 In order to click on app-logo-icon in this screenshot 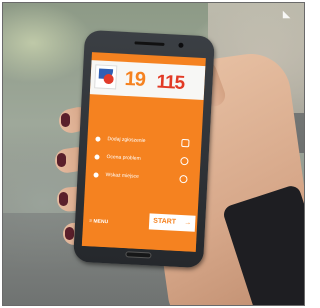, I will do `click(106, 77)`.